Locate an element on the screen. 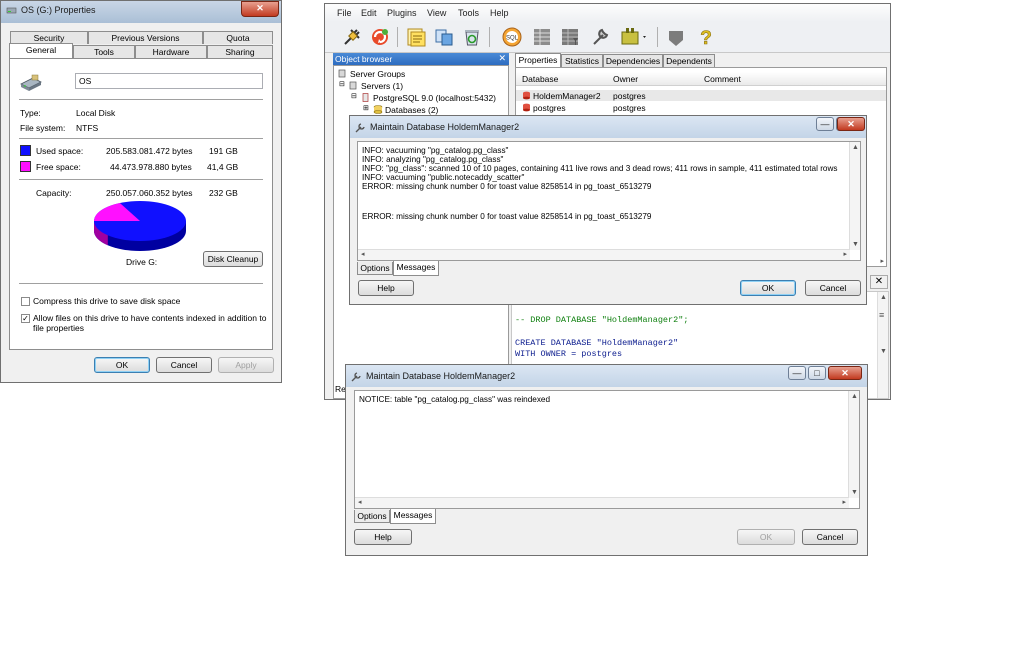  tab-dependents: Dependents is located at coordinates (689, 60).